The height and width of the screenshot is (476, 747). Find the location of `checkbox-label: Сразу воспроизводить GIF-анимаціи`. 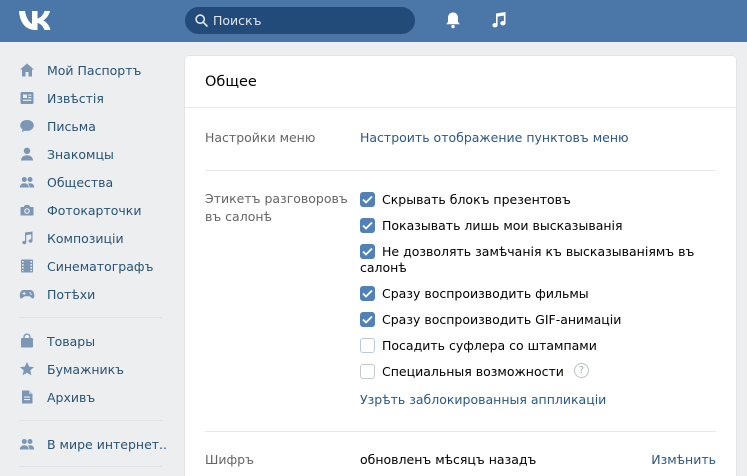

checkbox-label: Сразу воспроизводить GIF-анимаціи is located at coordinates (502, 319).